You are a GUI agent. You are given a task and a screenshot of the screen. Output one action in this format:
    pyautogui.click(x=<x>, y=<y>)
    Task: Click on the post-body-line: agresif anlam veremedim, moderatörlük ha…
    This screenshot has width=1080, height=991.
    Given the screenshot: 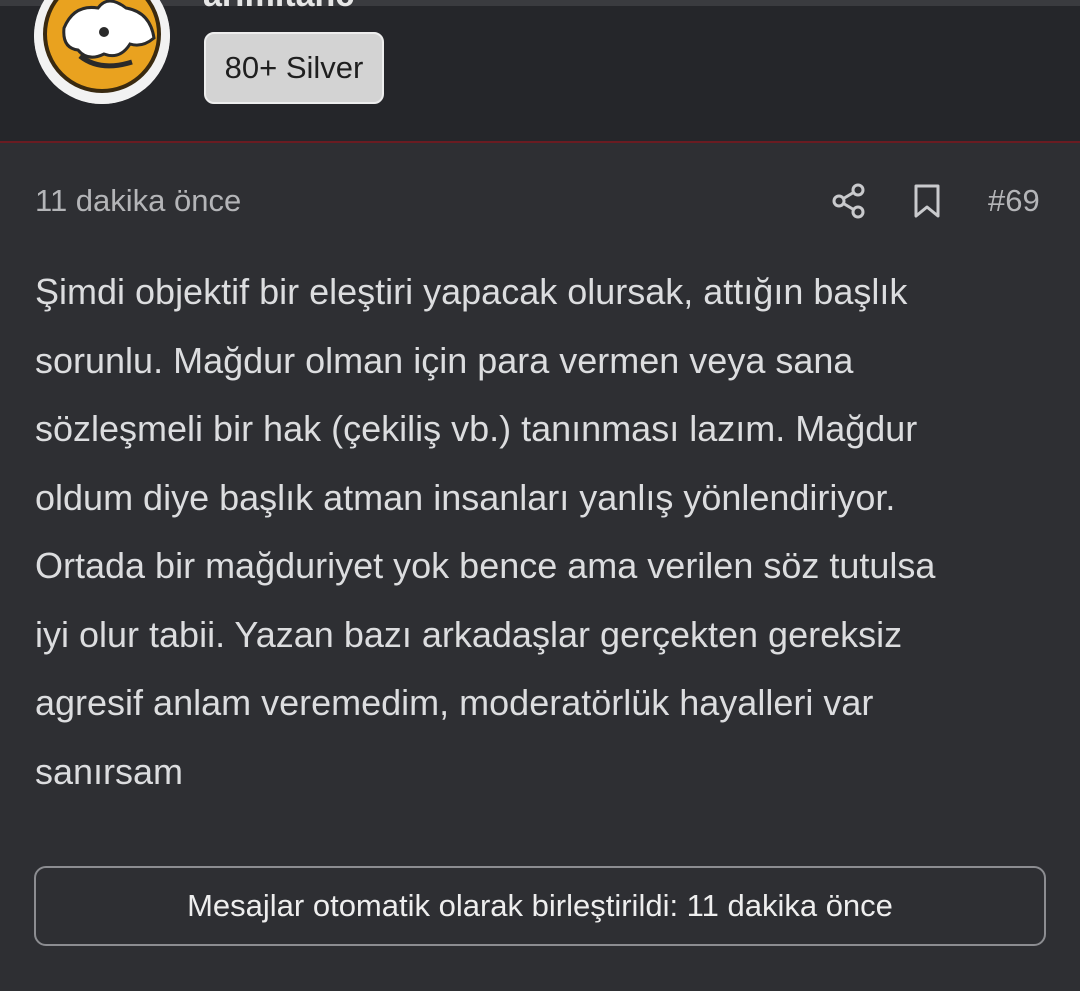 What is the action you would take?
    pyautogui.click(x=454, y=702)
    